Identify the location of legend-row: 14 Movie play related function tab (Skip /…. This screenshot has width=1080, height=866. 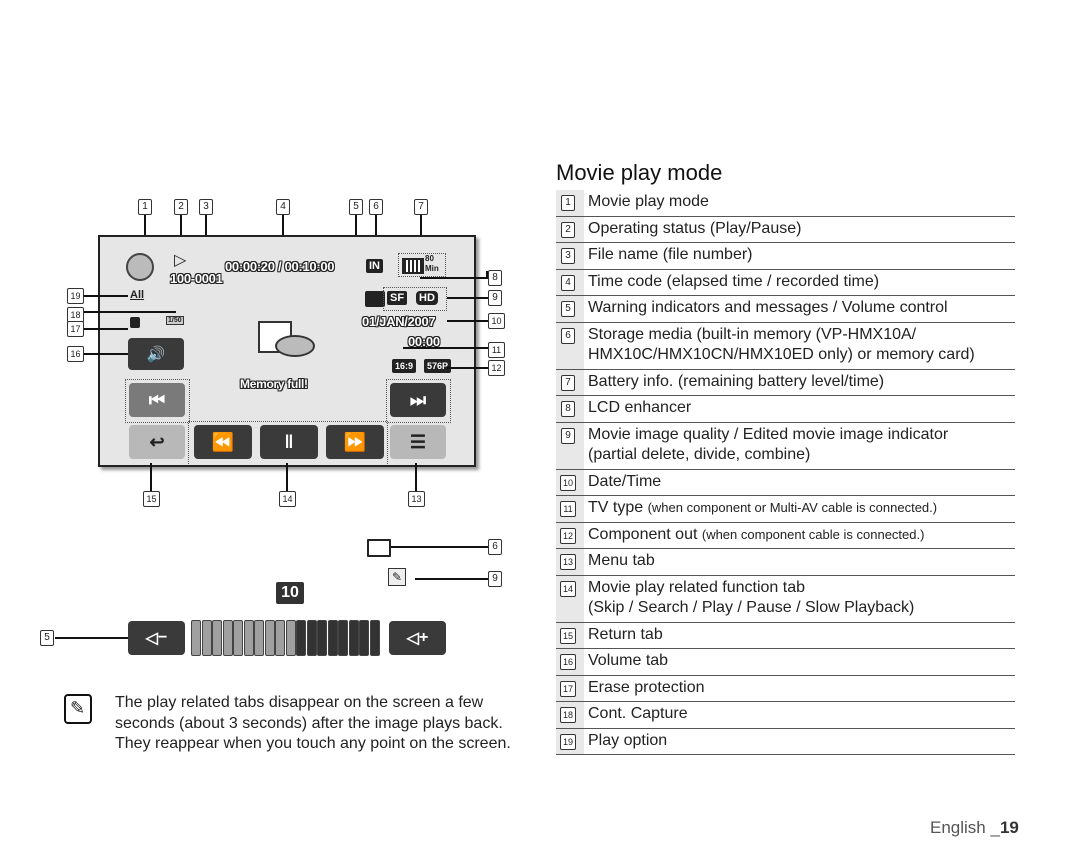
(785, 599).